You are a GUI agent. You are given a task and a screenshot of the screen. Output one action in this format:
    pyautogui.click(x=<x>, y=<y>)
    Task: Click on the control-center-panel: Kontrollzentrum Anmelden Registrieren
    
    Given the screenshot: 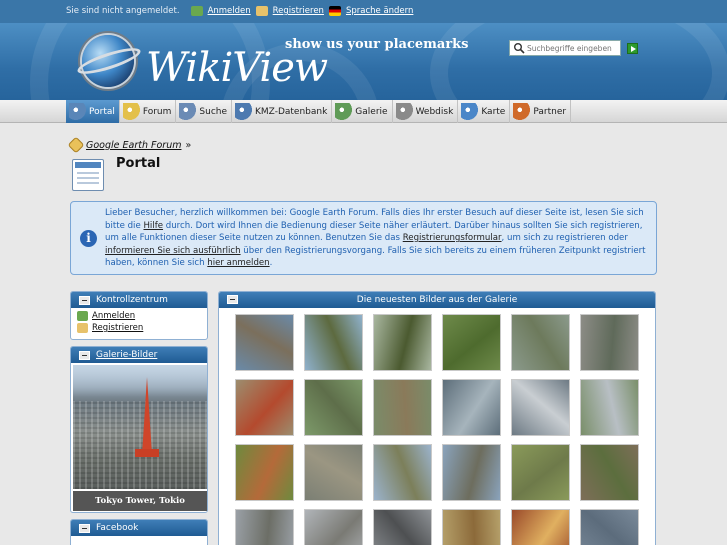 What is the action you would take?
    pyautogui.click(x=139, y=315)
    